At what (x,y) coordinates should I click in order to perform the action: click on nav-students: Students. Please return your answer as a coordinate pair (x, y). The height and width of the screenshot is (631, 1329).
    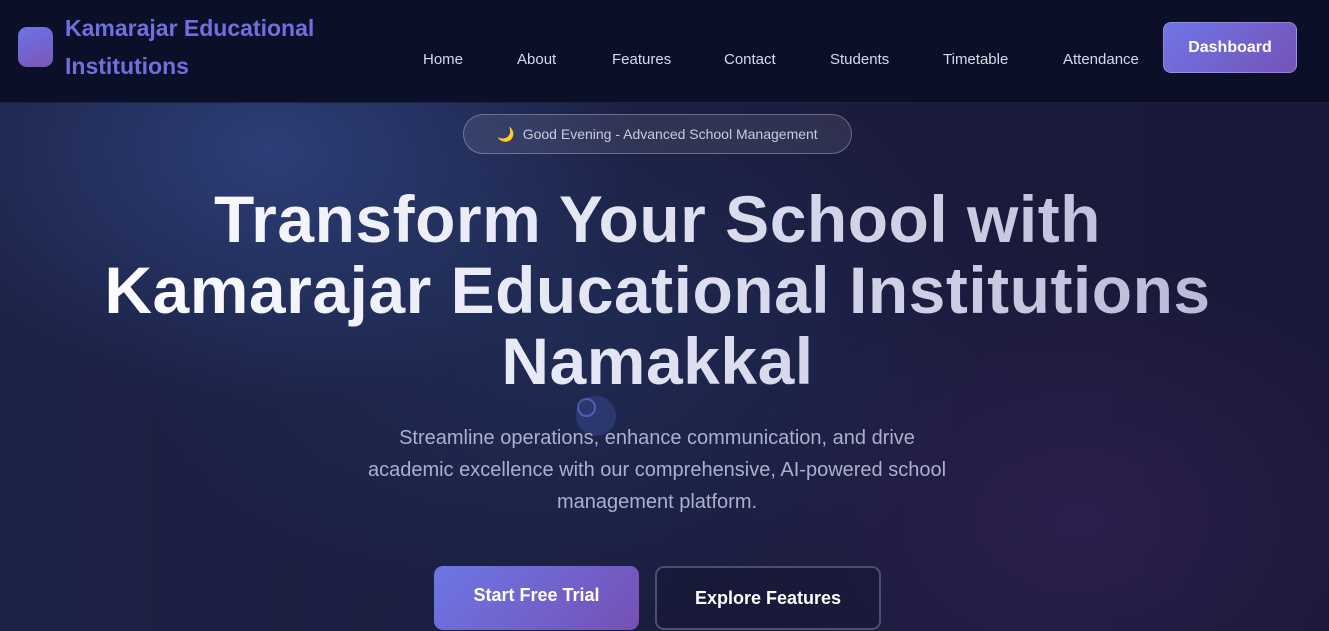
    Looking at the image, I should click on (859, 60).